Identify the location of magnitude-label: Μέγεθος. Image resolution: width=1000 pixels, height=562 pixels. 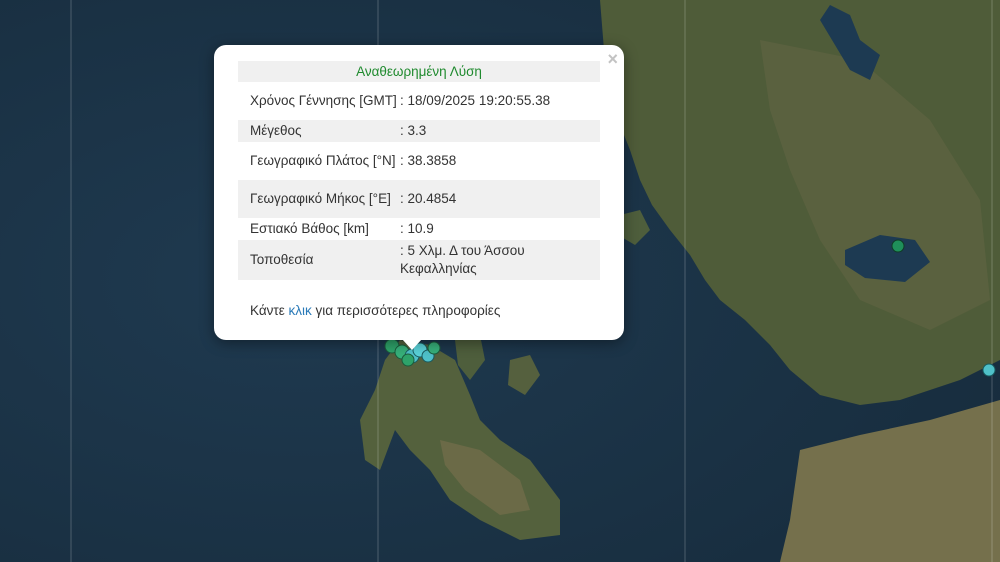
(276, 130).